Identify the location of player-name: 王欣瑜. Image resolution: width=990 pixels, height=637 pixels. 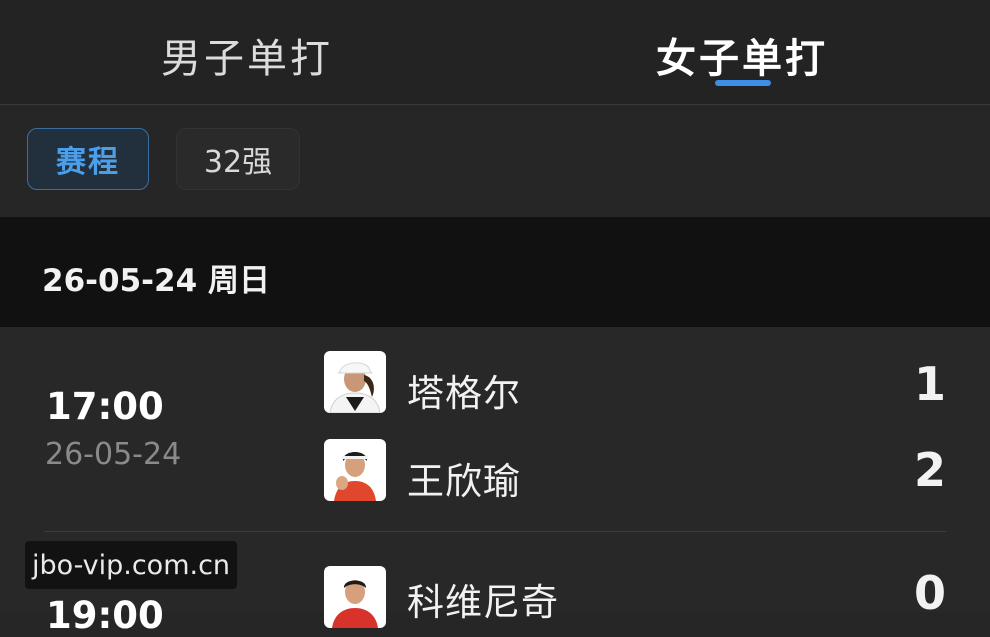
(464, 481).